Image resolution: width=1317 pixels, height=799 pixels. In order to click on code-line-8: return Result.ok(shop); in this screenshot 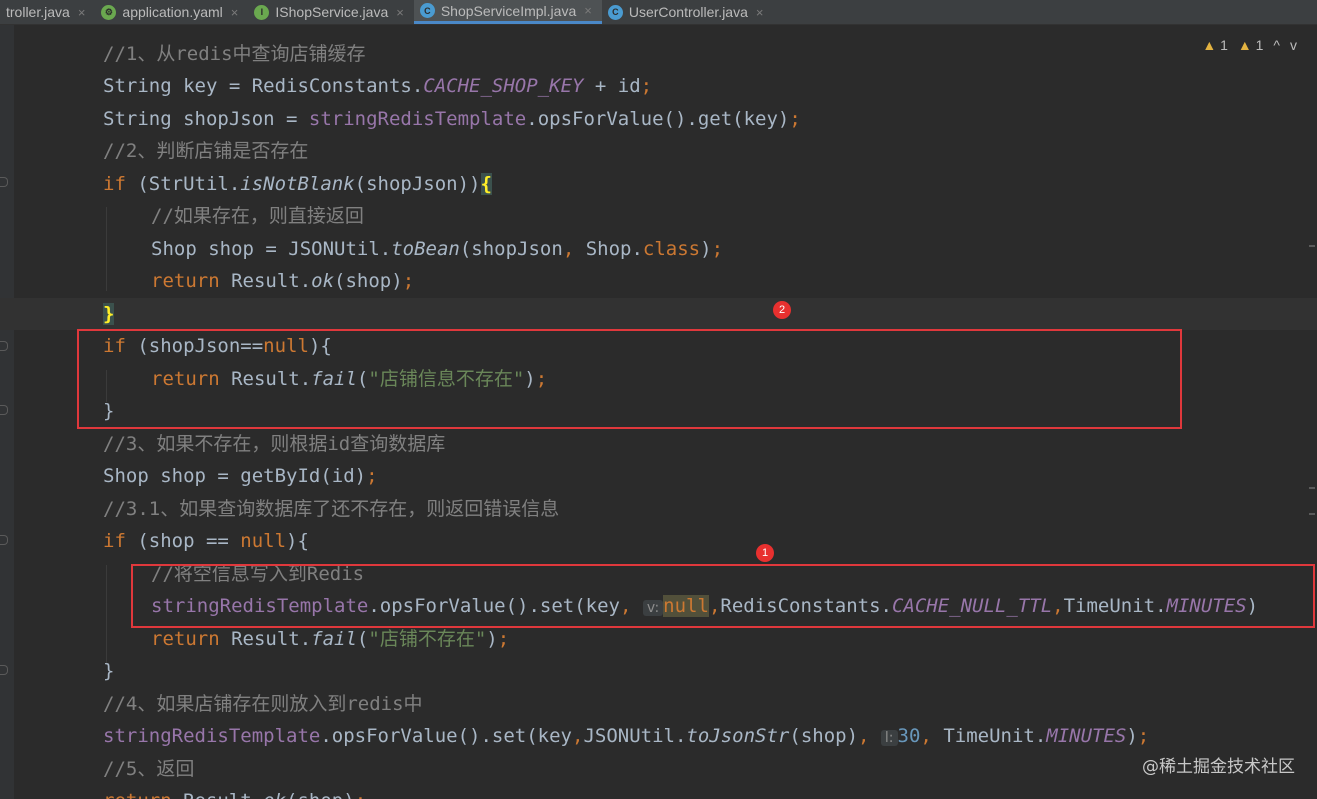, I will do `click(658, 281)`.